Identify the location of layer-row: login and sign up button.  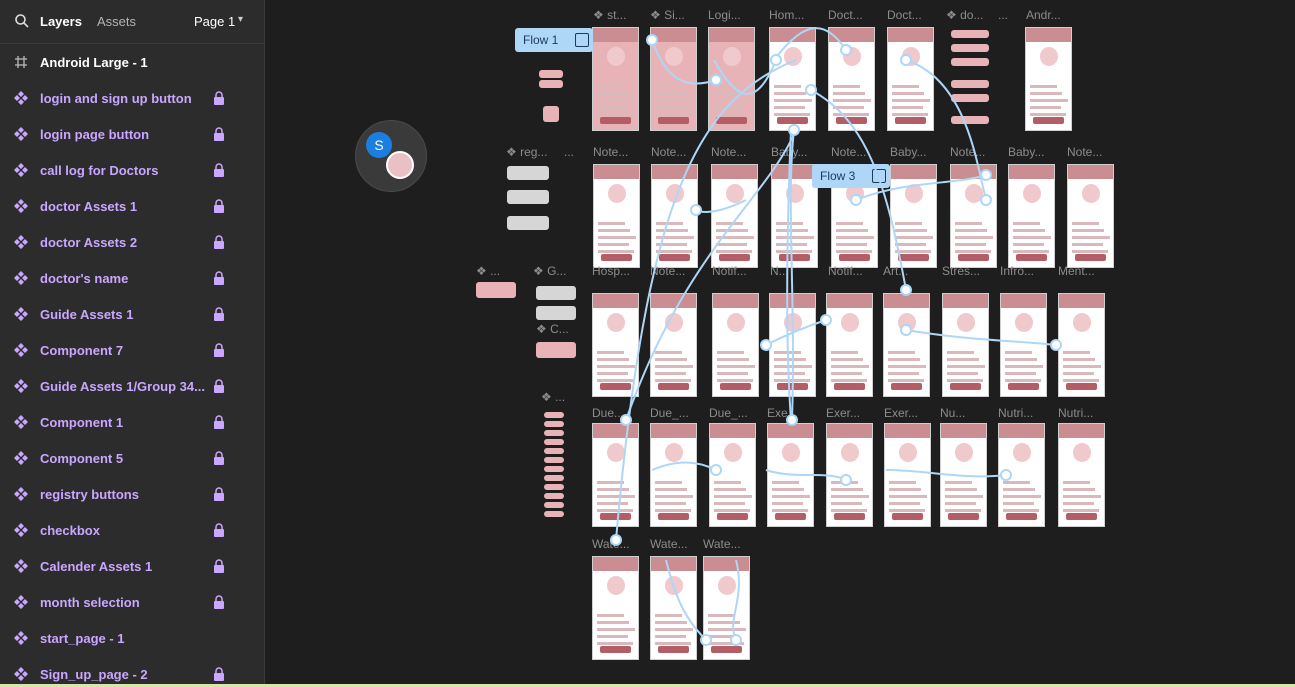
(132, 99).